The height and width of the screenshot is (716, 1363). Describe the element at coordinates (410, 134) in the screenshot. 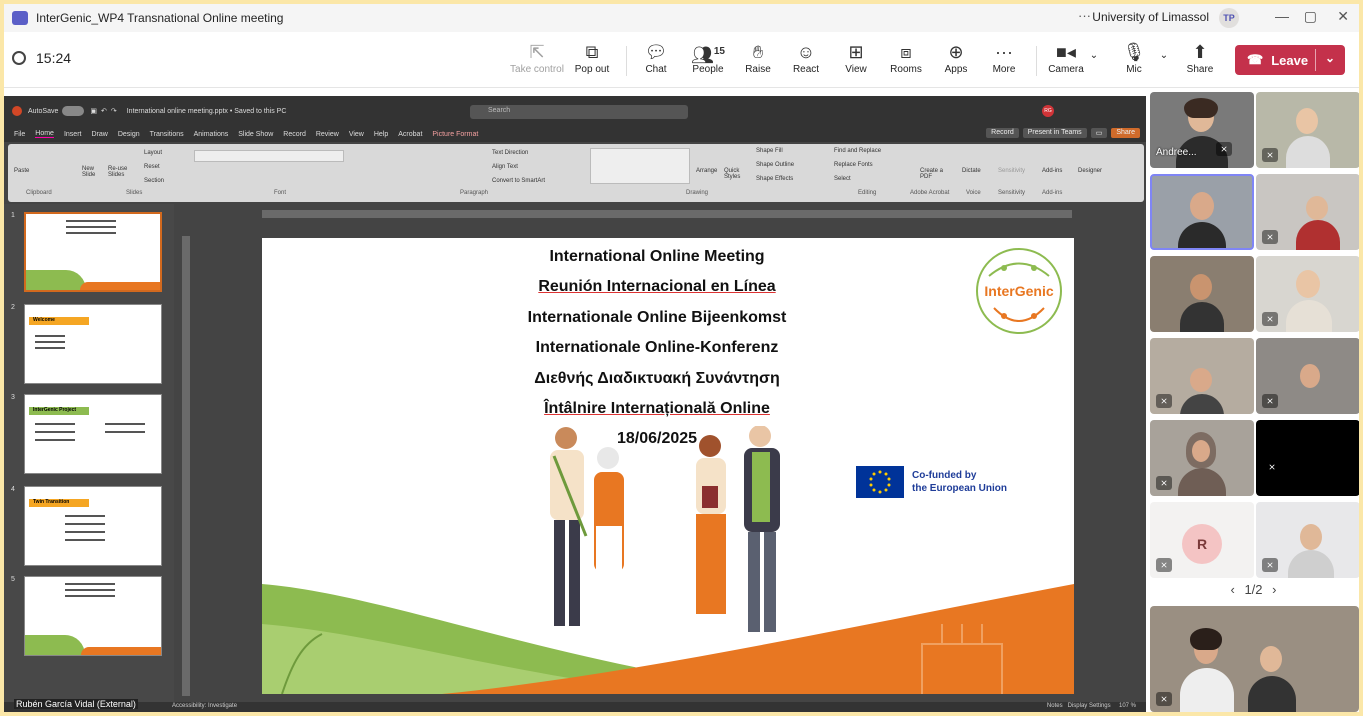

I see `pp-tab-acrobat: Acrobat` at that location.